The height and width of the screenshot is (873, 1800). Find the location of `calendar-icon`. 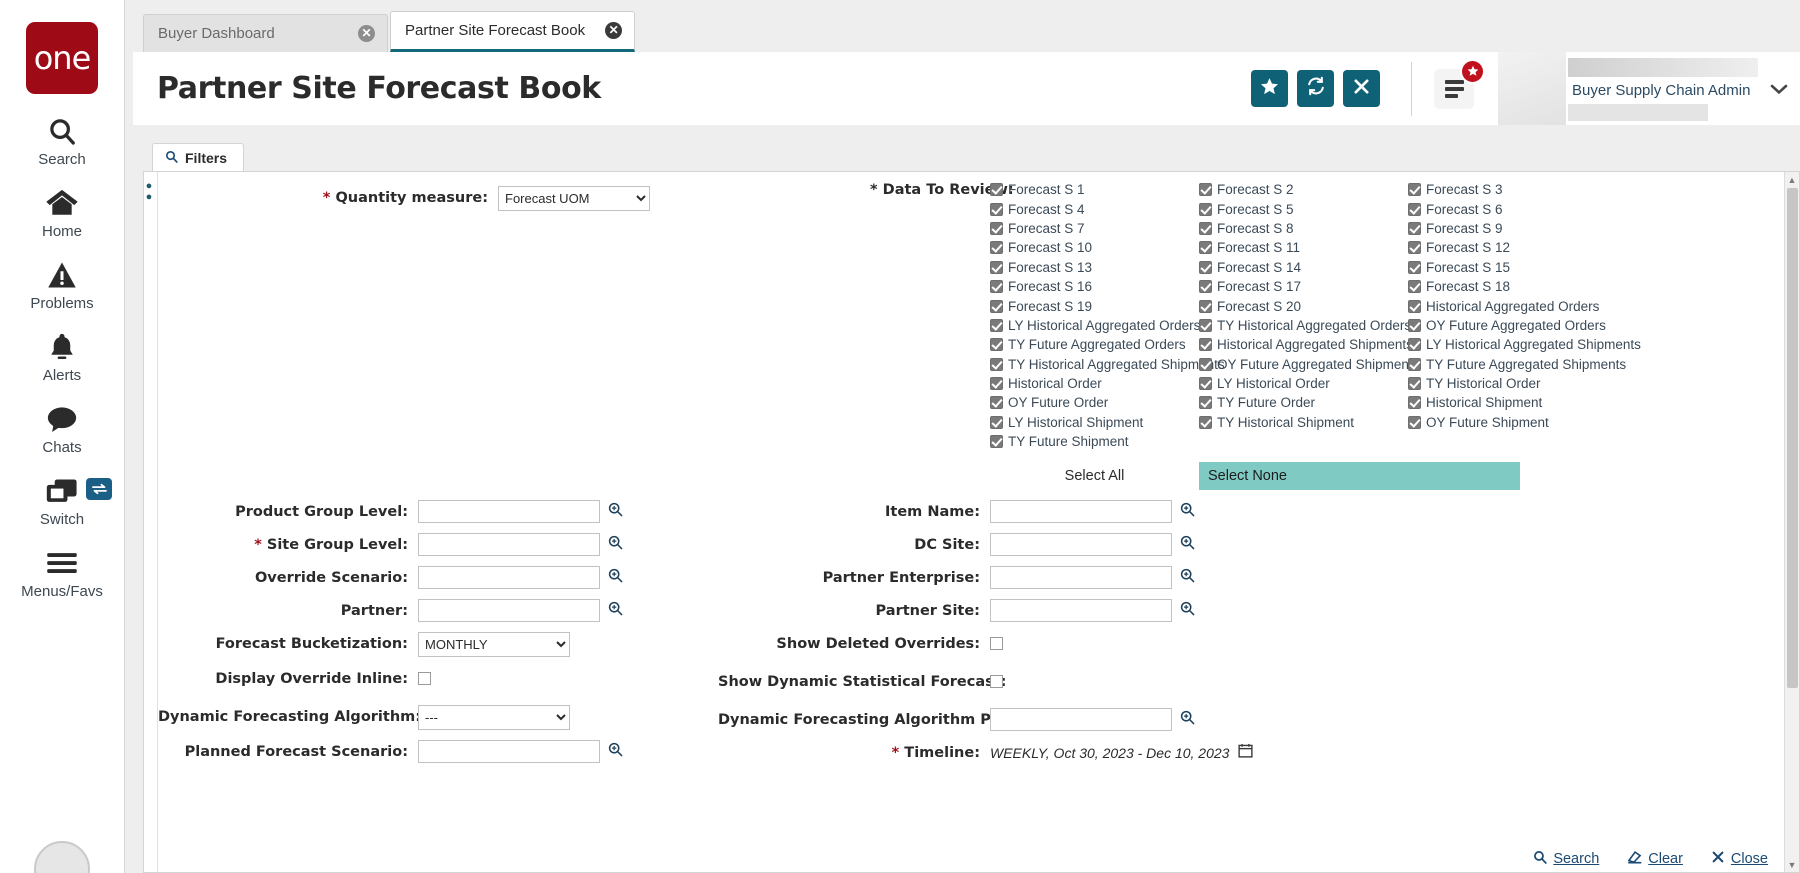

calendar-icon is located at coordinates (1246, 752).